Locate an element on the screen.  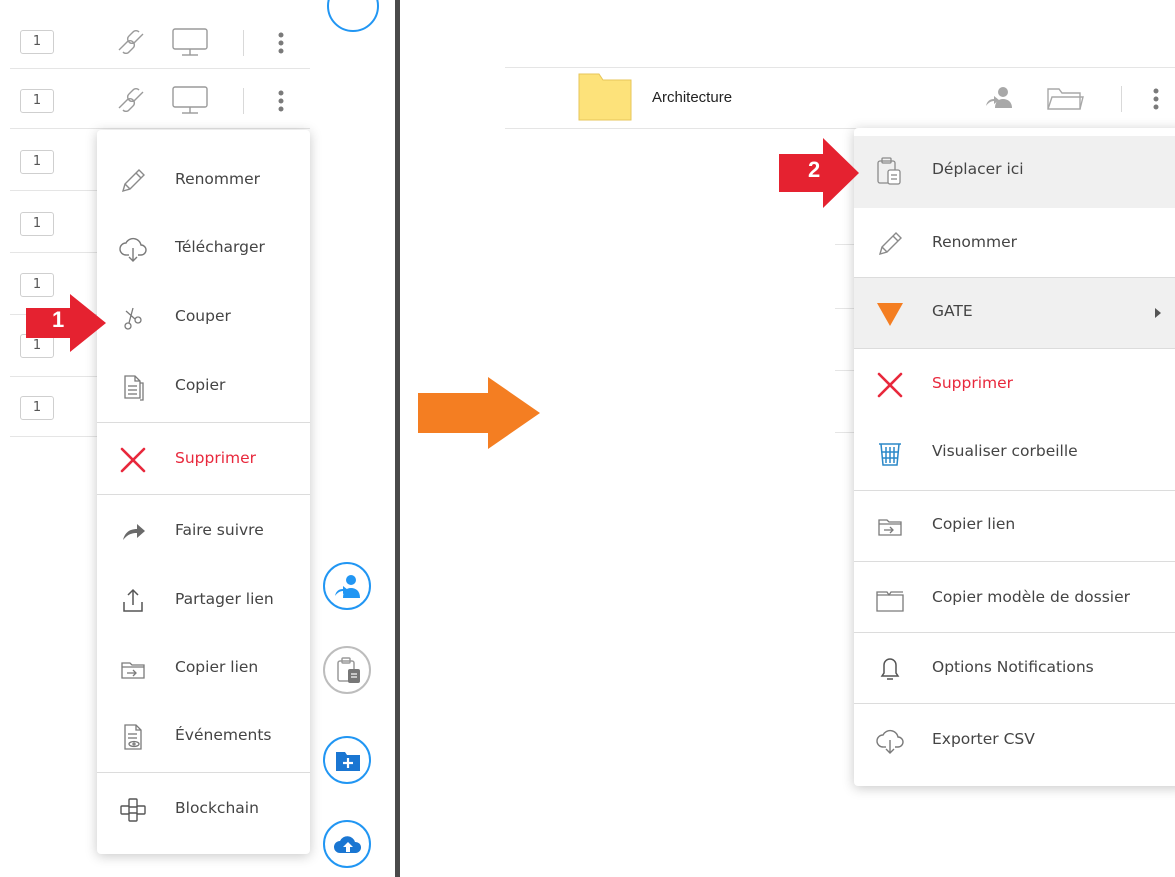
forward-arrow-icon is located at coordinates (134, 532).